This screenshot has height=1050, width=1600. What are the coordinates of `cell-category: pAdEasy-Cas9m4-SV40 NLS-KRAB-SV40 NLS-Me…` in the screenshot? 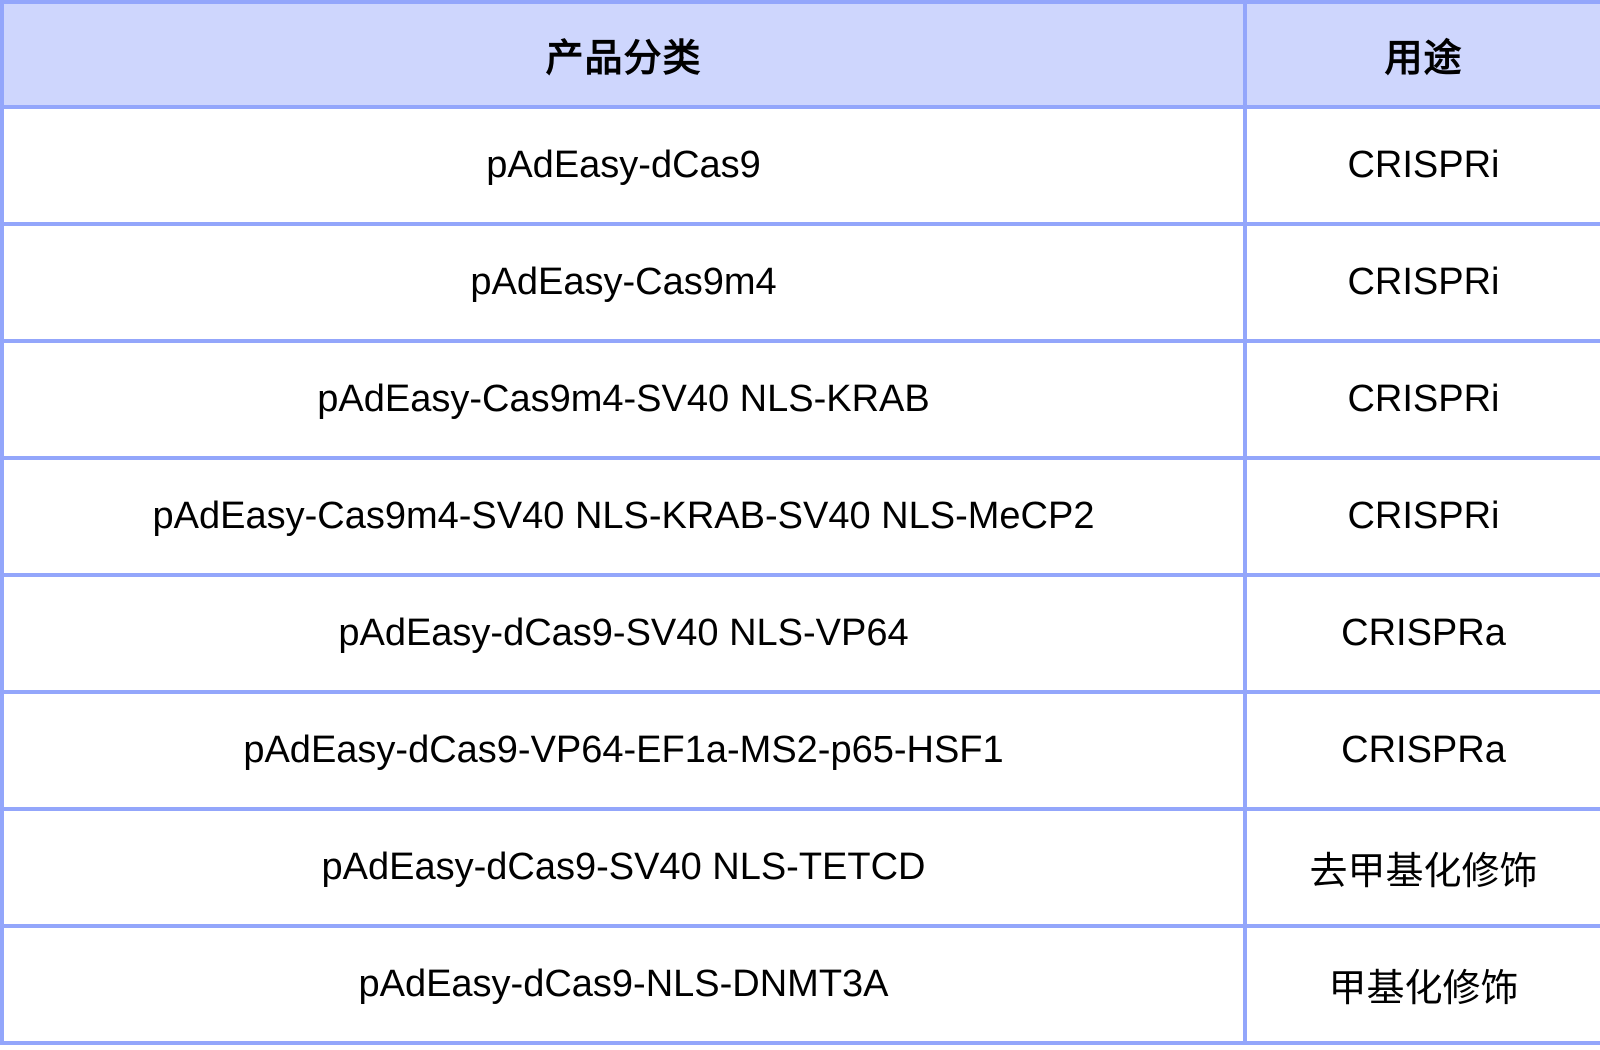 It's located at (623, 516).